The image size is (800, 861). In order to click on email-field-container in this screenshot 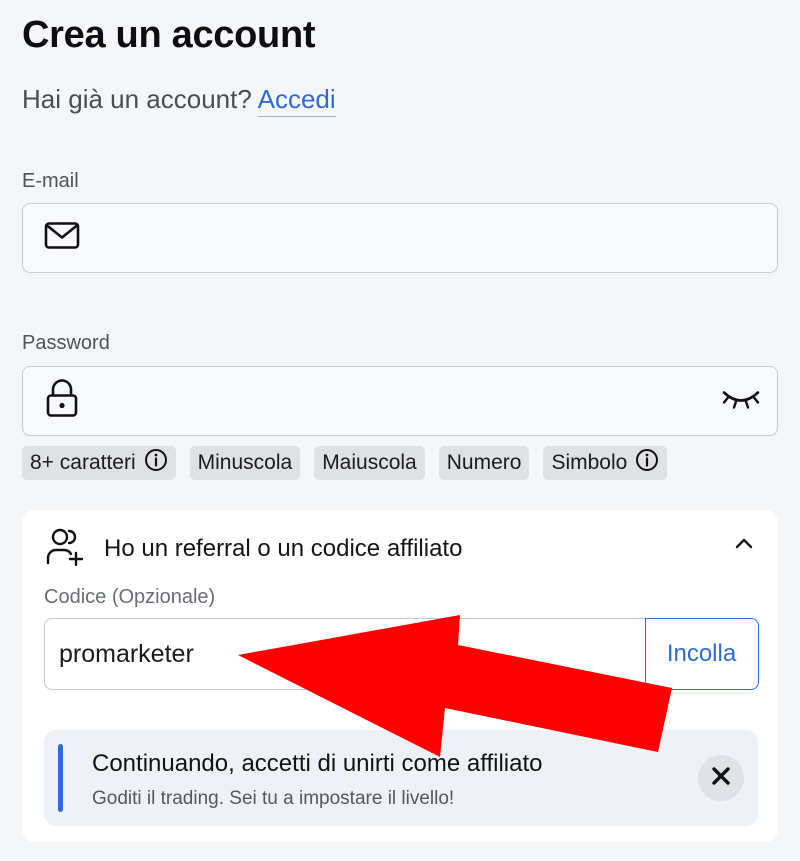, I will do `click(400, 238)`.